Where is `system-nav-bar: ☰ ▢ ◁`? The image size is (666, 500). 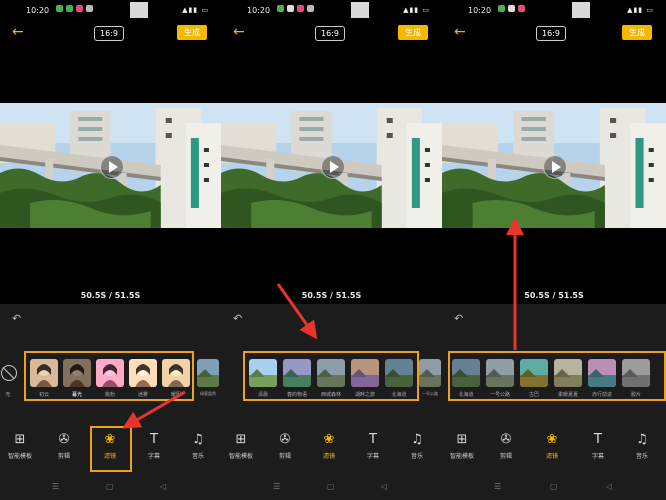 system-nav-bar: ☰ ▢ ◁ is located at coordinates (554, 487).